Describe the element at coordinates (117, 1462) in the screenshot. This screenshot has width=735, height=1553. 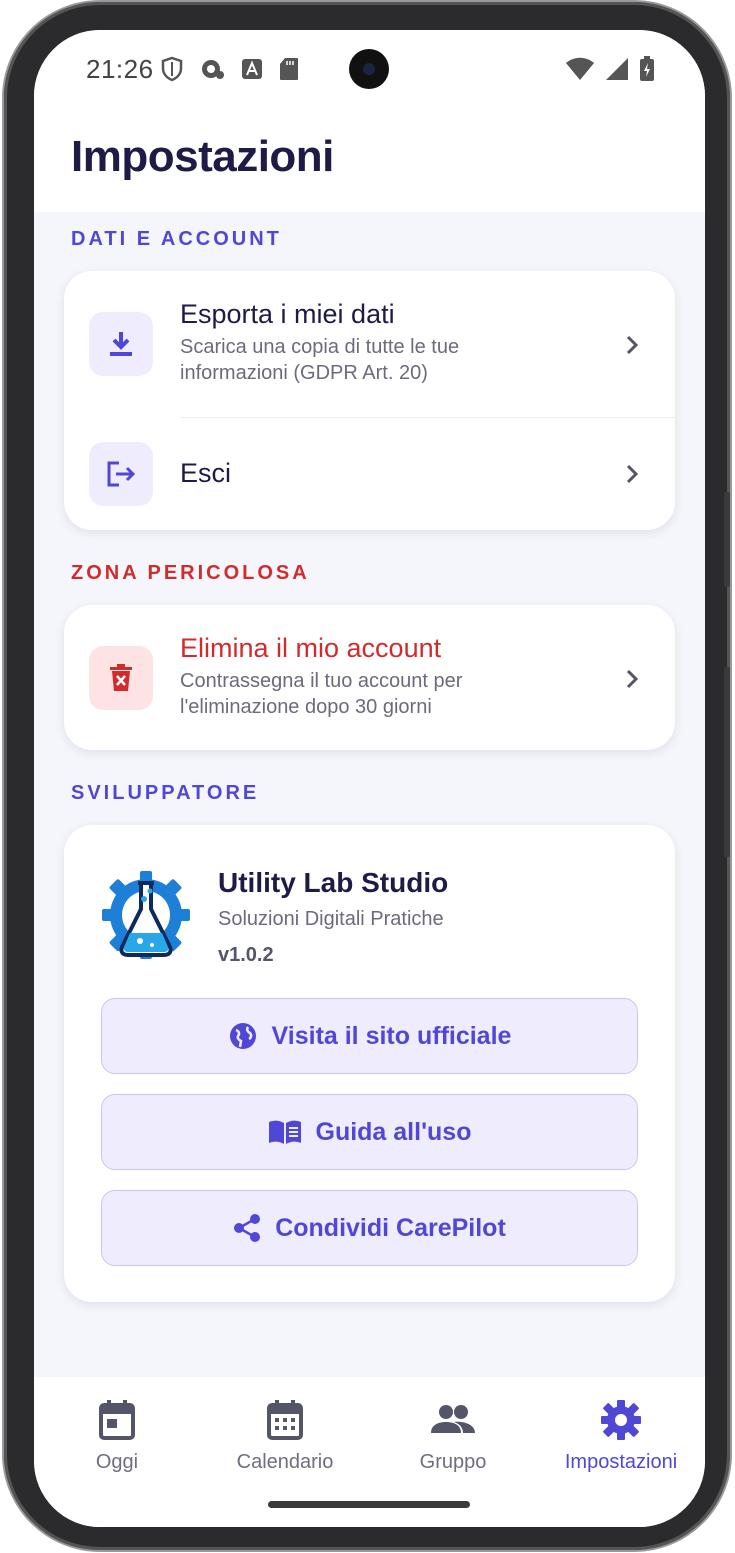
I see `nav-label-oggi: Oggi` at that location.